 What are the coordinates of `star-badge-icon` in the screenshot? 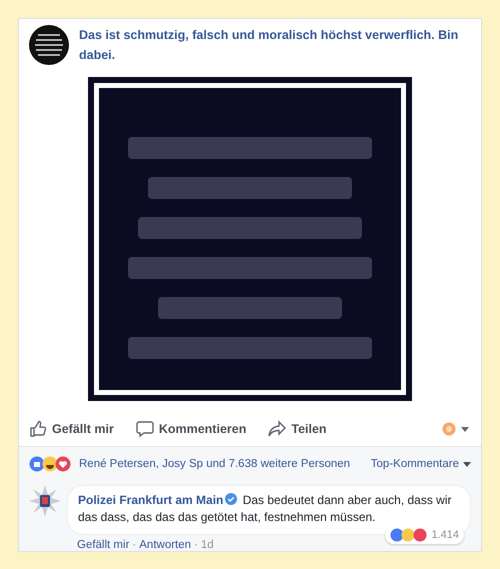 It's located at (45, 501).